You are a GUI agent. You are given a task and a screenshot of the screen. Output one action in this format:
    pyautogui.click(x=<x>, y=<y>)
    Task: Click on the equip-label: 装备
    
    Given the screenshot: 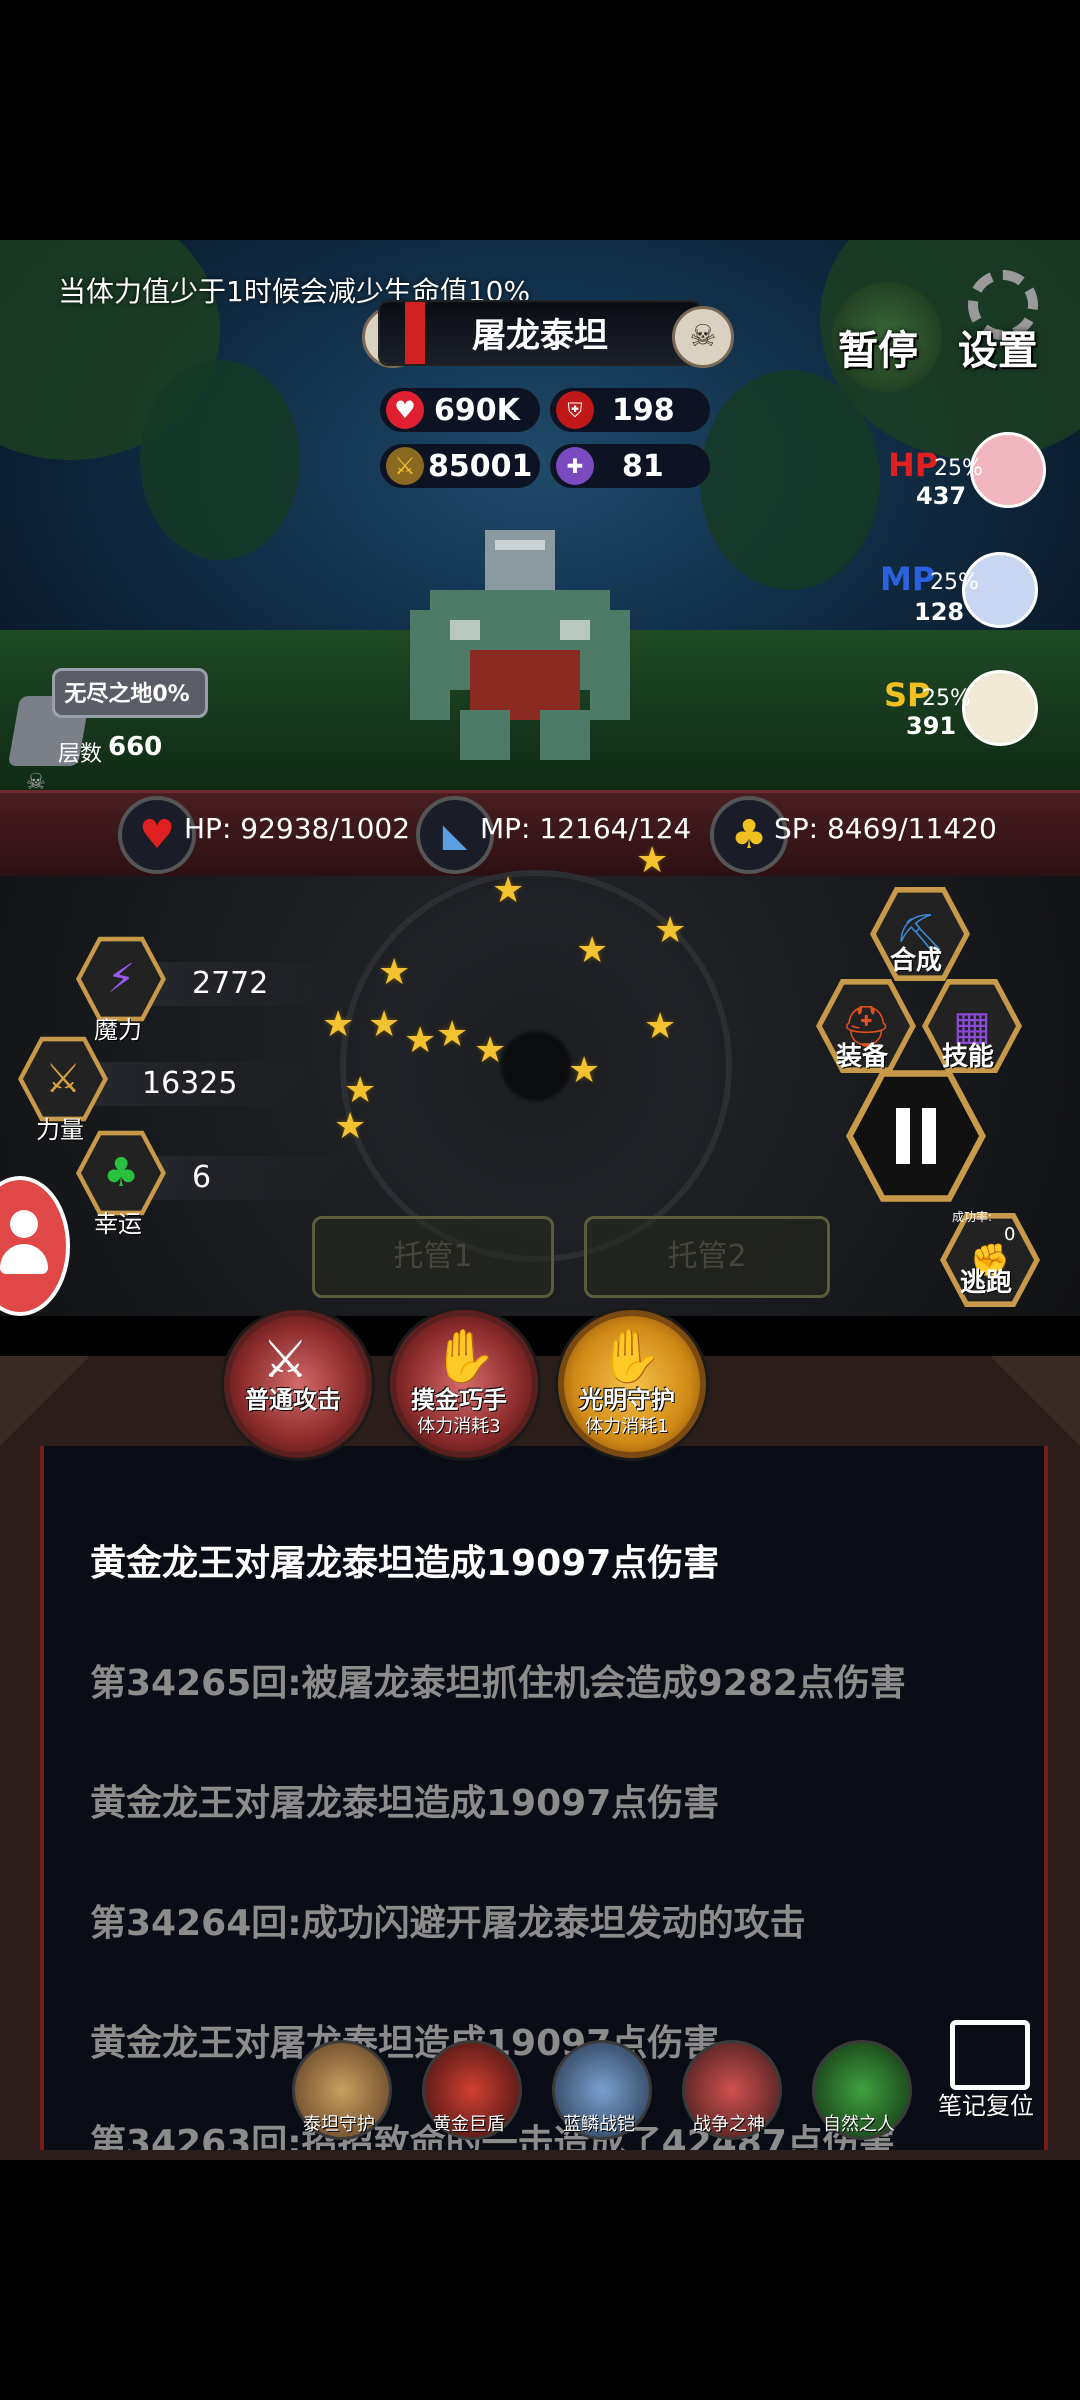 What is the action you would take?
    pyautogui.click(x=862, y=1057)
    